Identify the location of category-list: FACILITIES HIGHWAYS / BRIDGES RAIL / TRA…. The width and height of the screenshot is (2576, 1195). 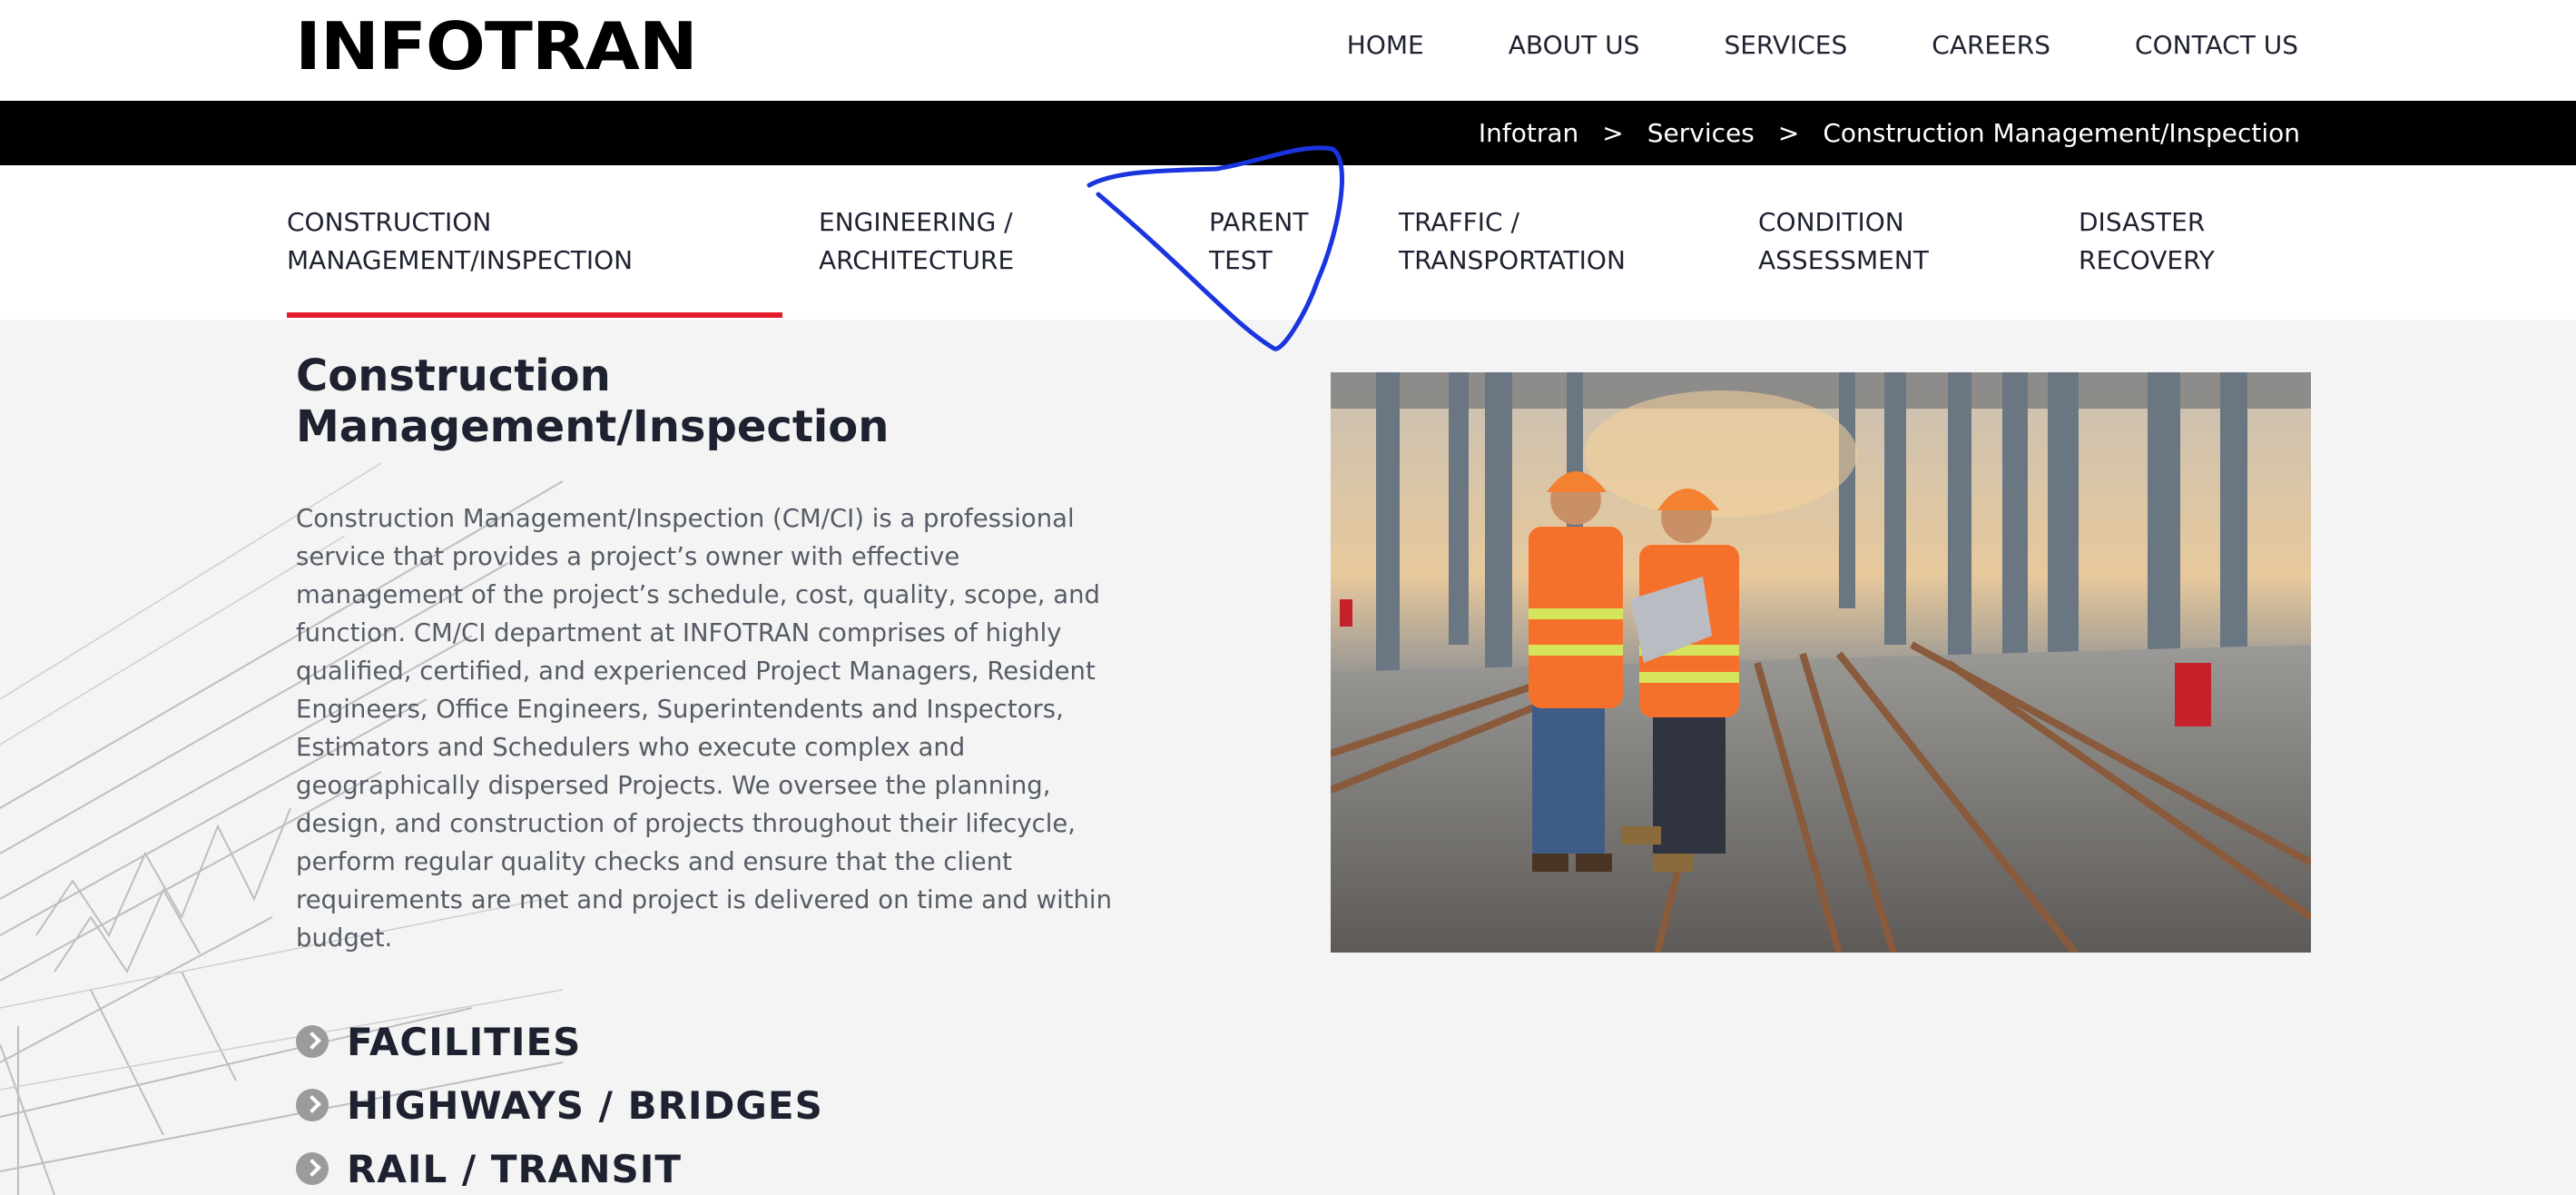
(559, 1102).